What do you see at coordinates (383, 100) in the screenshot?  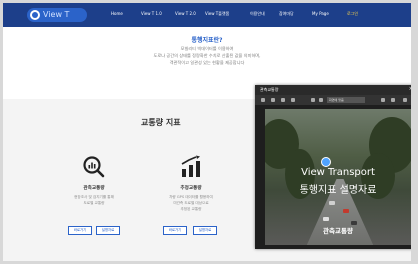 I see `print-icon` at bounding box center [383, 100].